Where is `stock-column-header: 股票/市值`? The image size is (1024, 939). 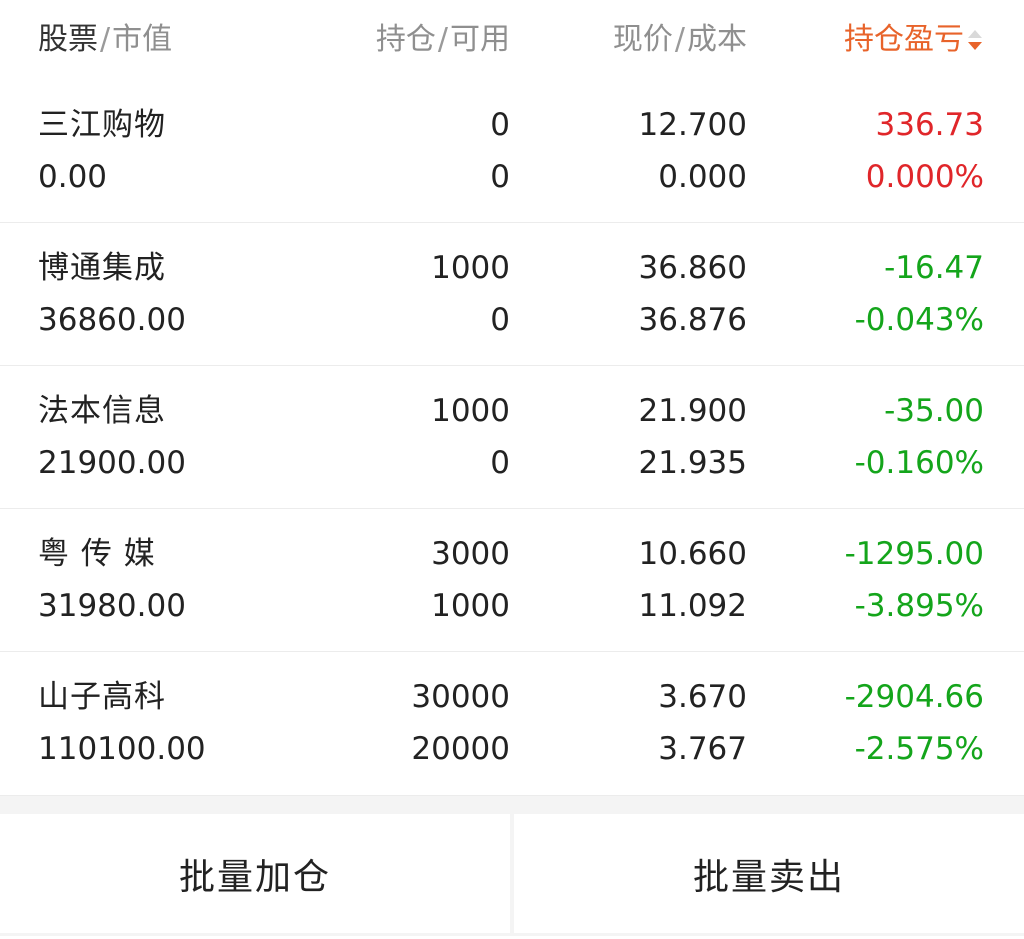
stock-column-header: 股票/市值 is located at coordinates (105, 40).